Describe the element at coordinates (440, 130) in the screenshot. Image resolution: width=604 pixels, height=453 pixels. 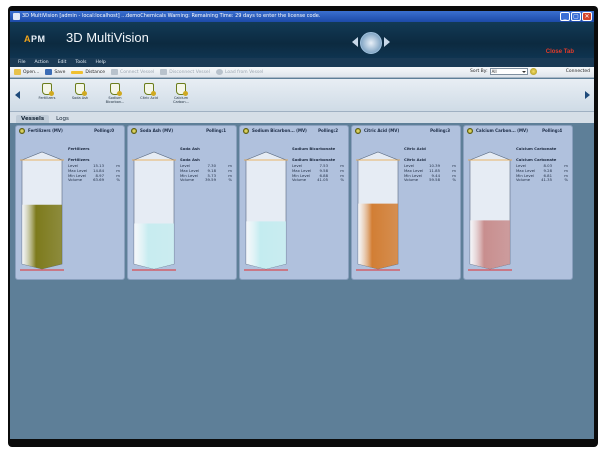
I see `polling-label: Polling:3` at that location.